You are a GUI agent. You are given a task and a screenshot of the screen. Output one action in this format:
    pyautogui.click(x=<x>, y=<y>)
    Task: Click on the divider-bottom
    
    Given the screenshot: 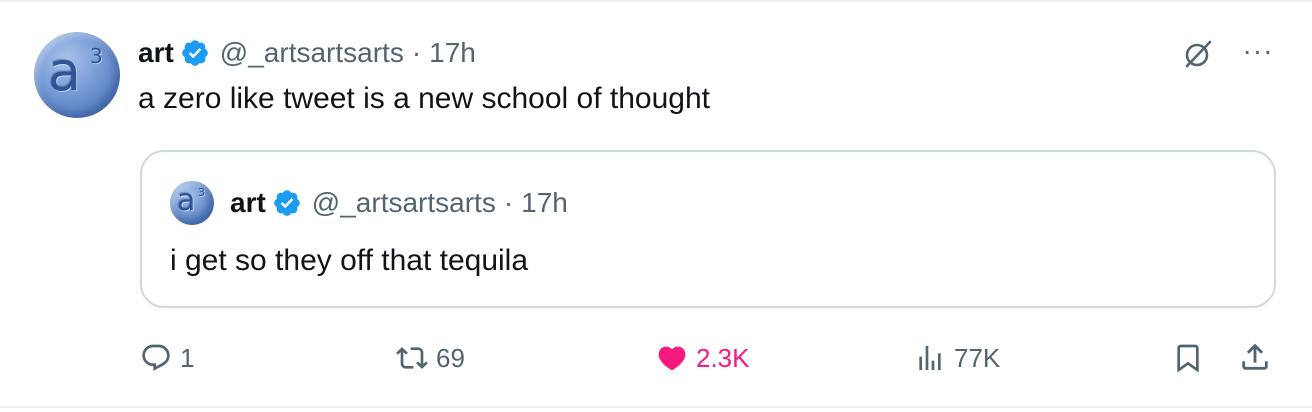 What is the action you would take?
    pyautogui.click(x=656, y=407)
    